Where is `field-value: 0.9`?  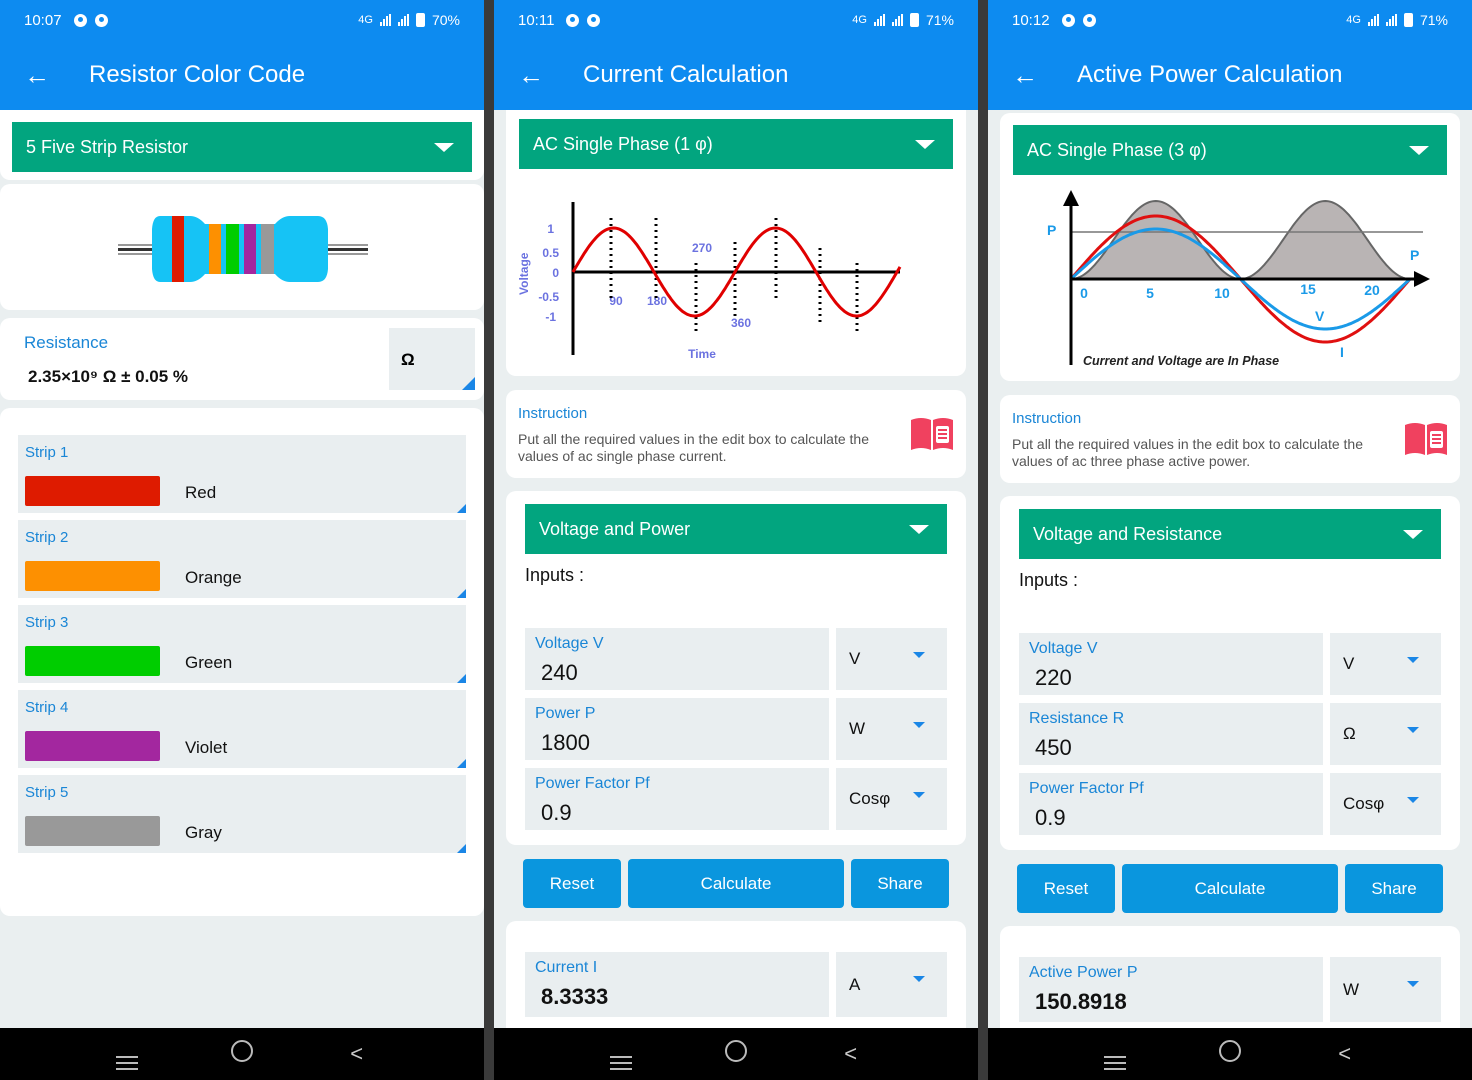 field-value: 0.9 is located at coordinates (1050, 817).